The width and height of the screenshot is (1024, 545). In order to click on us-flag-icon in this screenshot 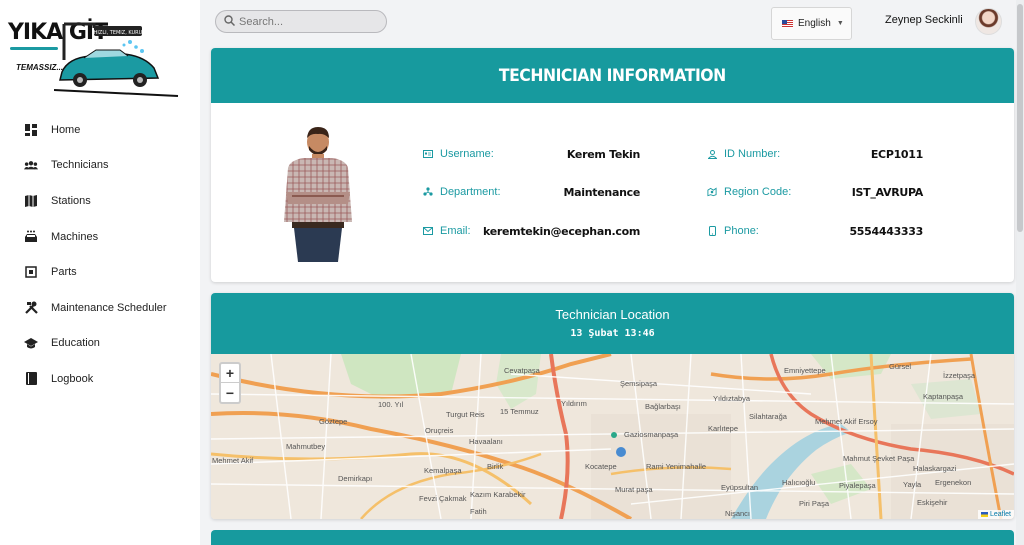, I will do `click(787, 23)`.